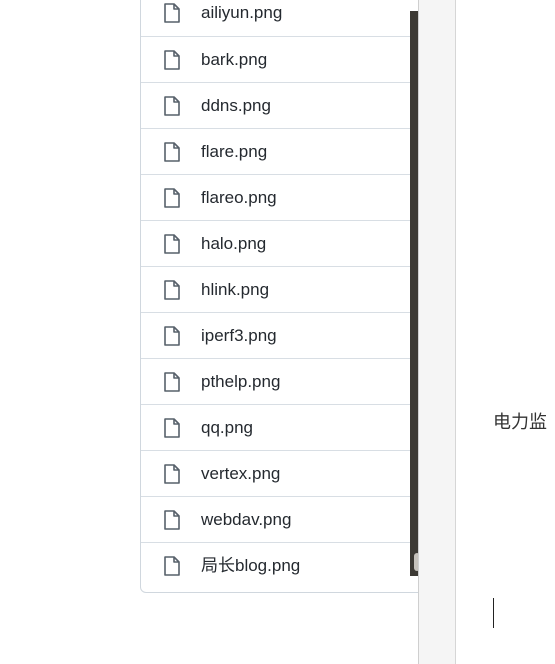  Describe the element at coordinates (234, 152) in the screenshot. I see `file-name-link: flare.png` at that location.